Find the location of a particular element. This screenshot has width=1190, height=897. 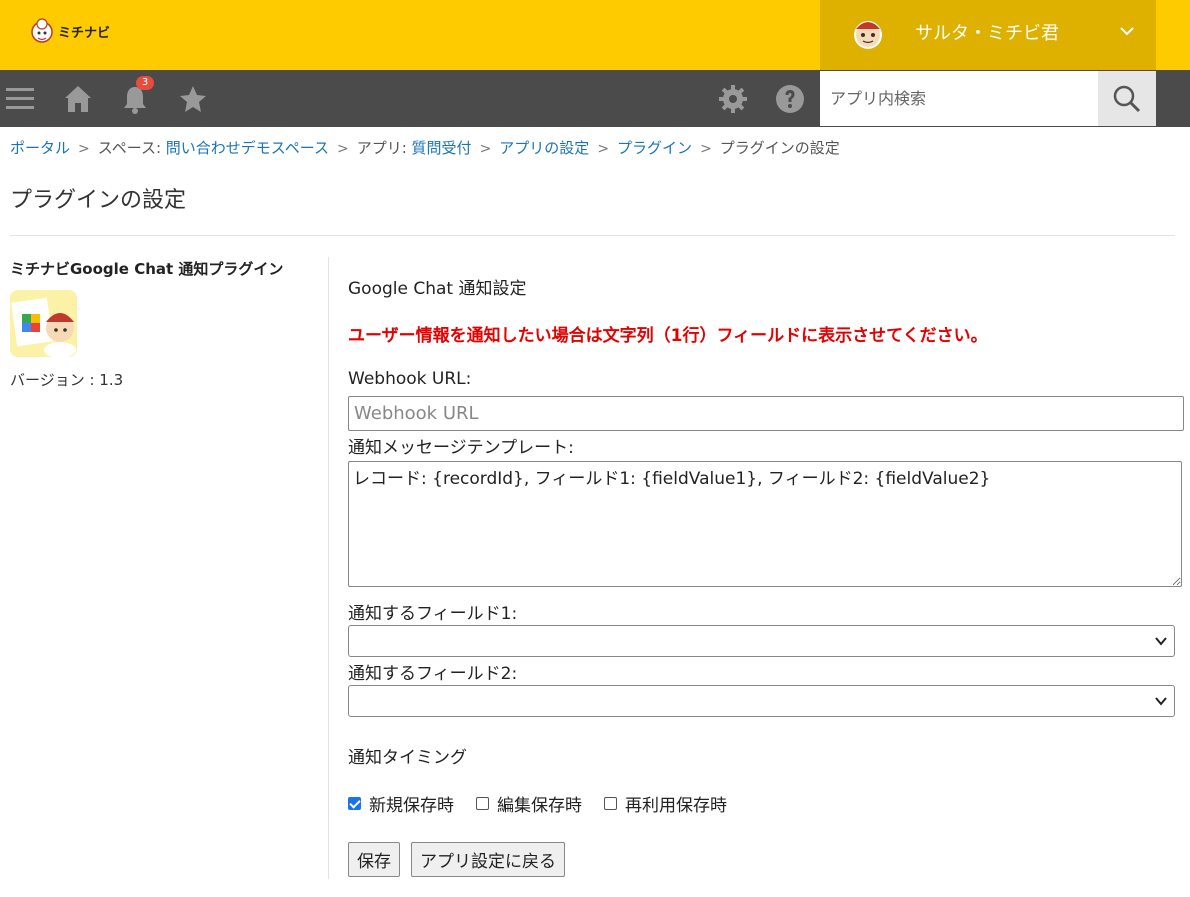

webhook-label: Webhook URL: is located at coordinates (410, 379).